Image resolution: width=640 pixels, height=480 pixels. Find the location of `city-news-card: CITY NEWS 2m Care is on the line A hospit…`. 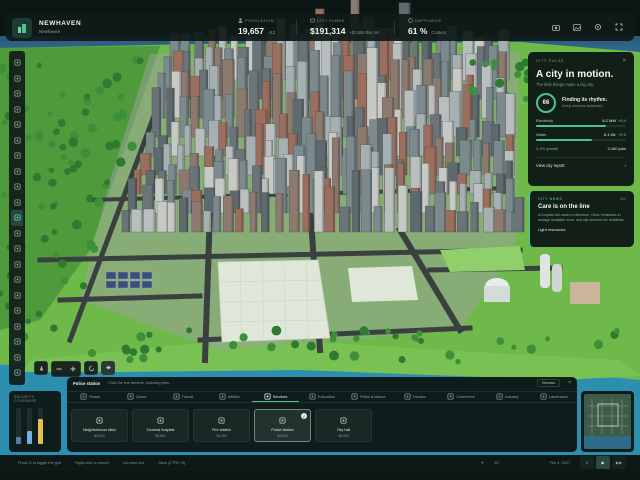

city-news-card: CITY NEWS 2m Care is on the line A hospit… is located at coordinates (581, 219).